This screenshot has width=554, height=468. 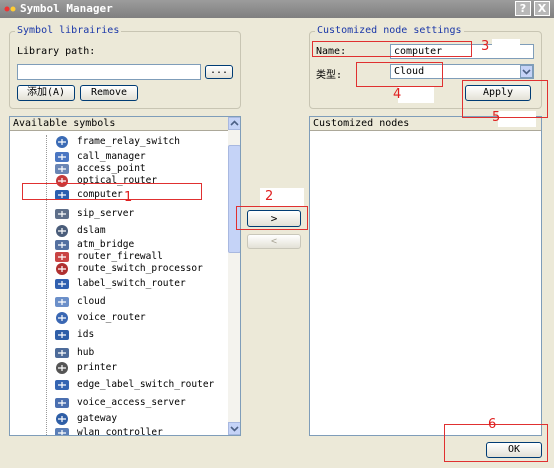 I want to click on printer-icon, so click(x=62, y=368).